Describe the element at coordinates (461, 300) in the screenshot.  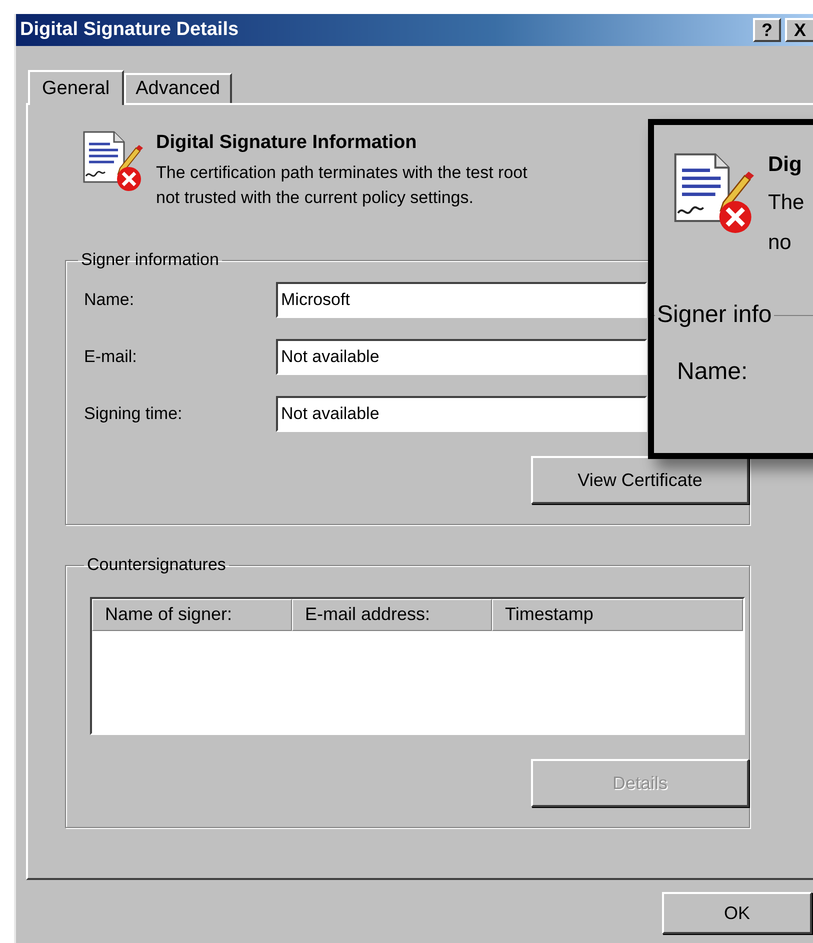
I see `text-field: Microsoft` at that location.